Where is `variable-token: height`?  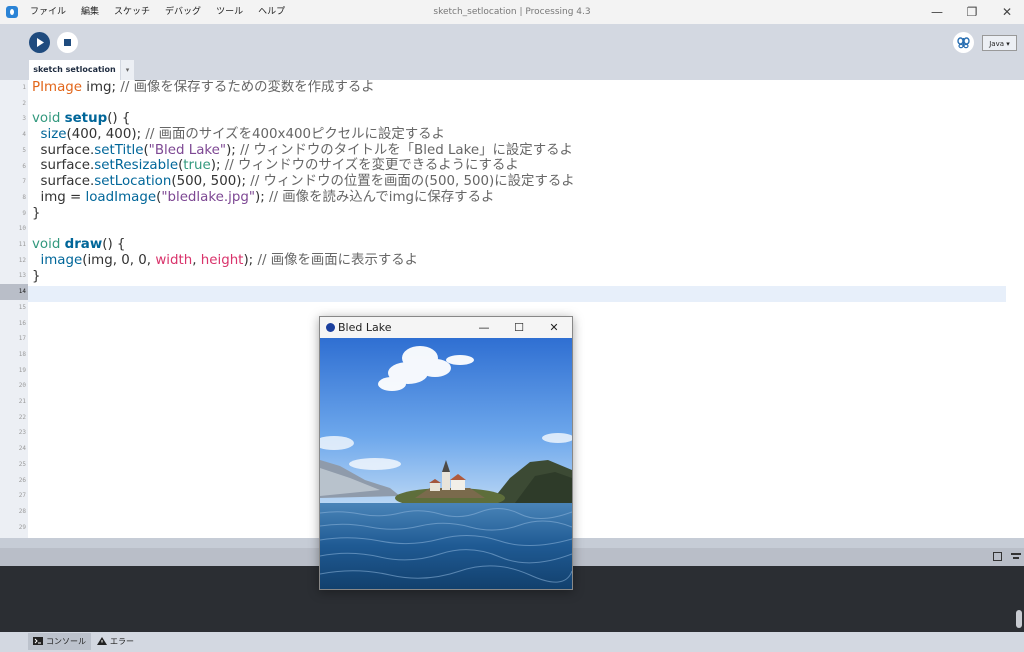 variable-token: height is located at coordinates (222, 260).